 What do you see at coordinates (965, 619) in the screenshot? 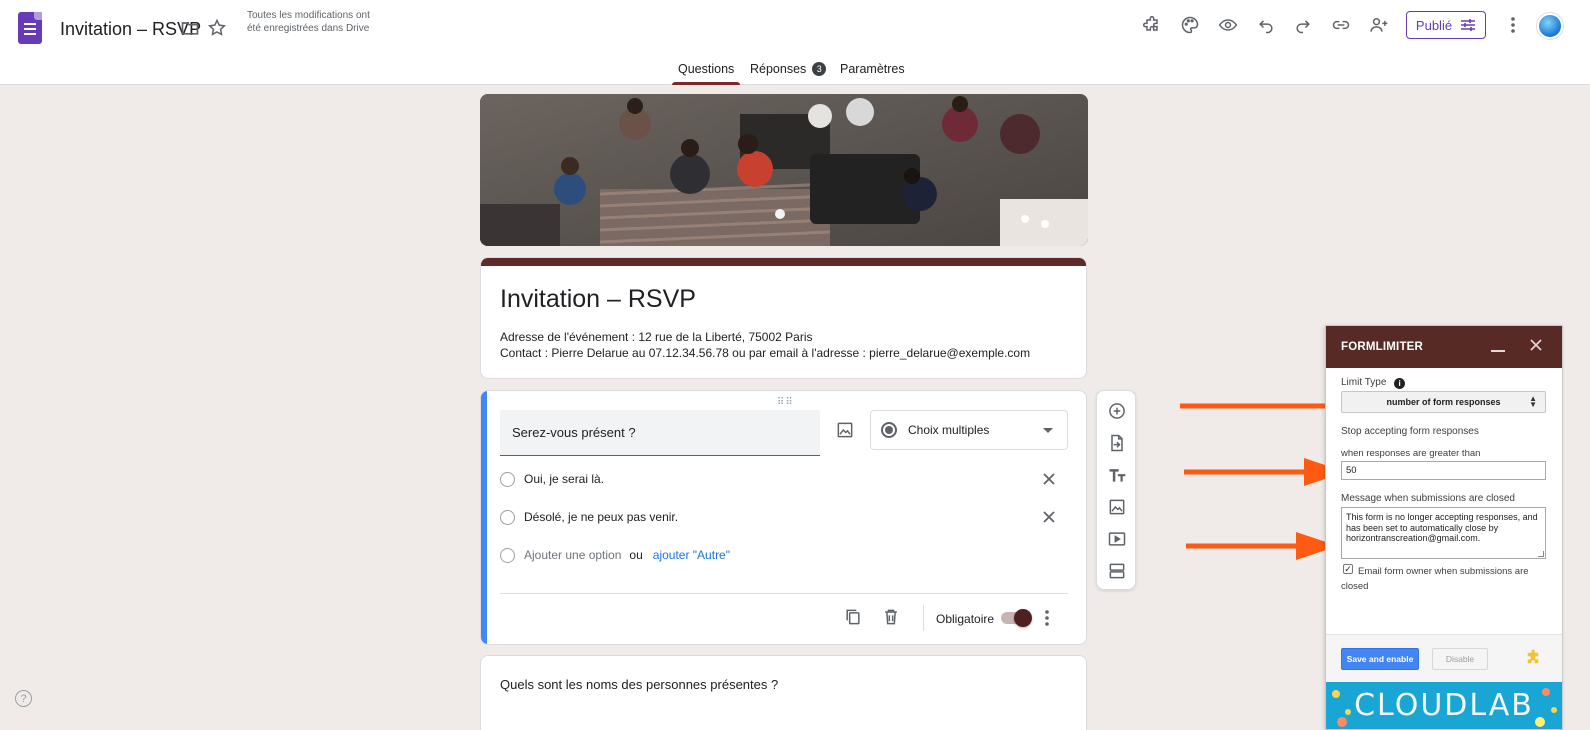
I see `required-label: Obligatoire` at bounding box center [965, 619].